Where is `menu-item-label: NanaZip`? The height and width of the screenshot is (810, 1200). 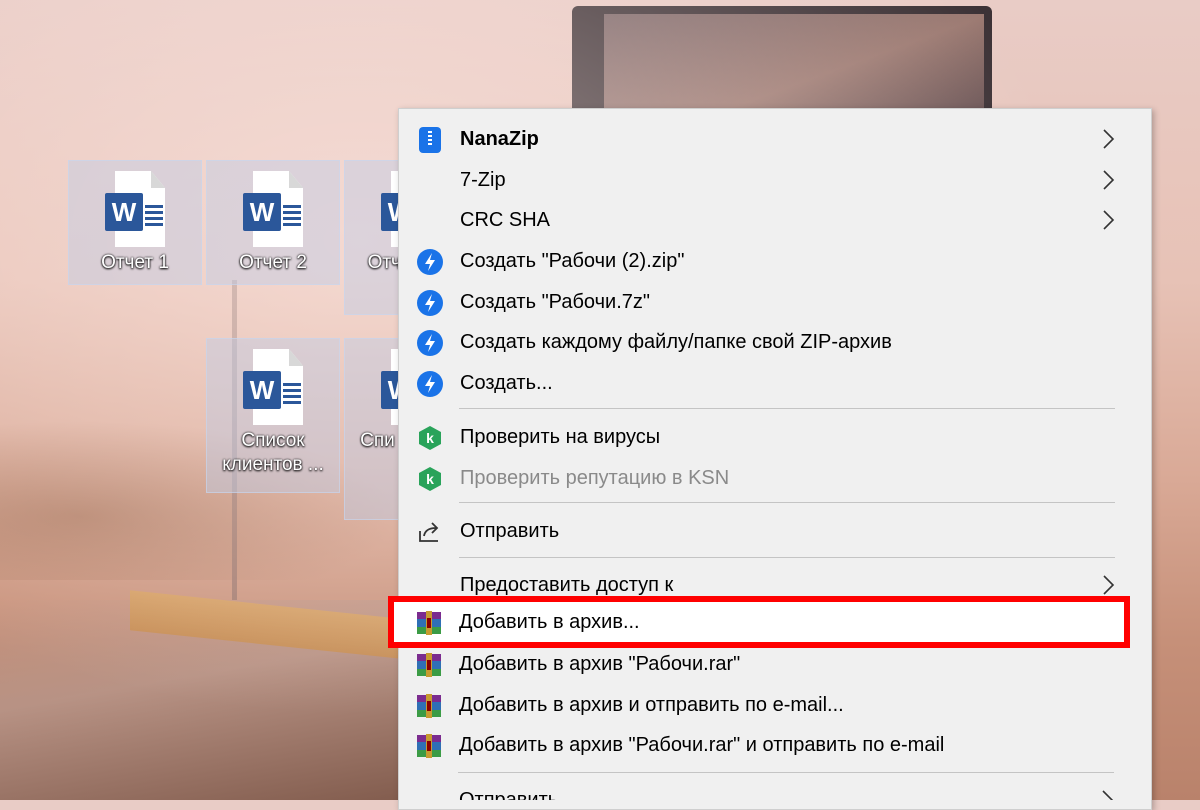 menu-item-label: NanaZip is located at coordinates (499, 139).